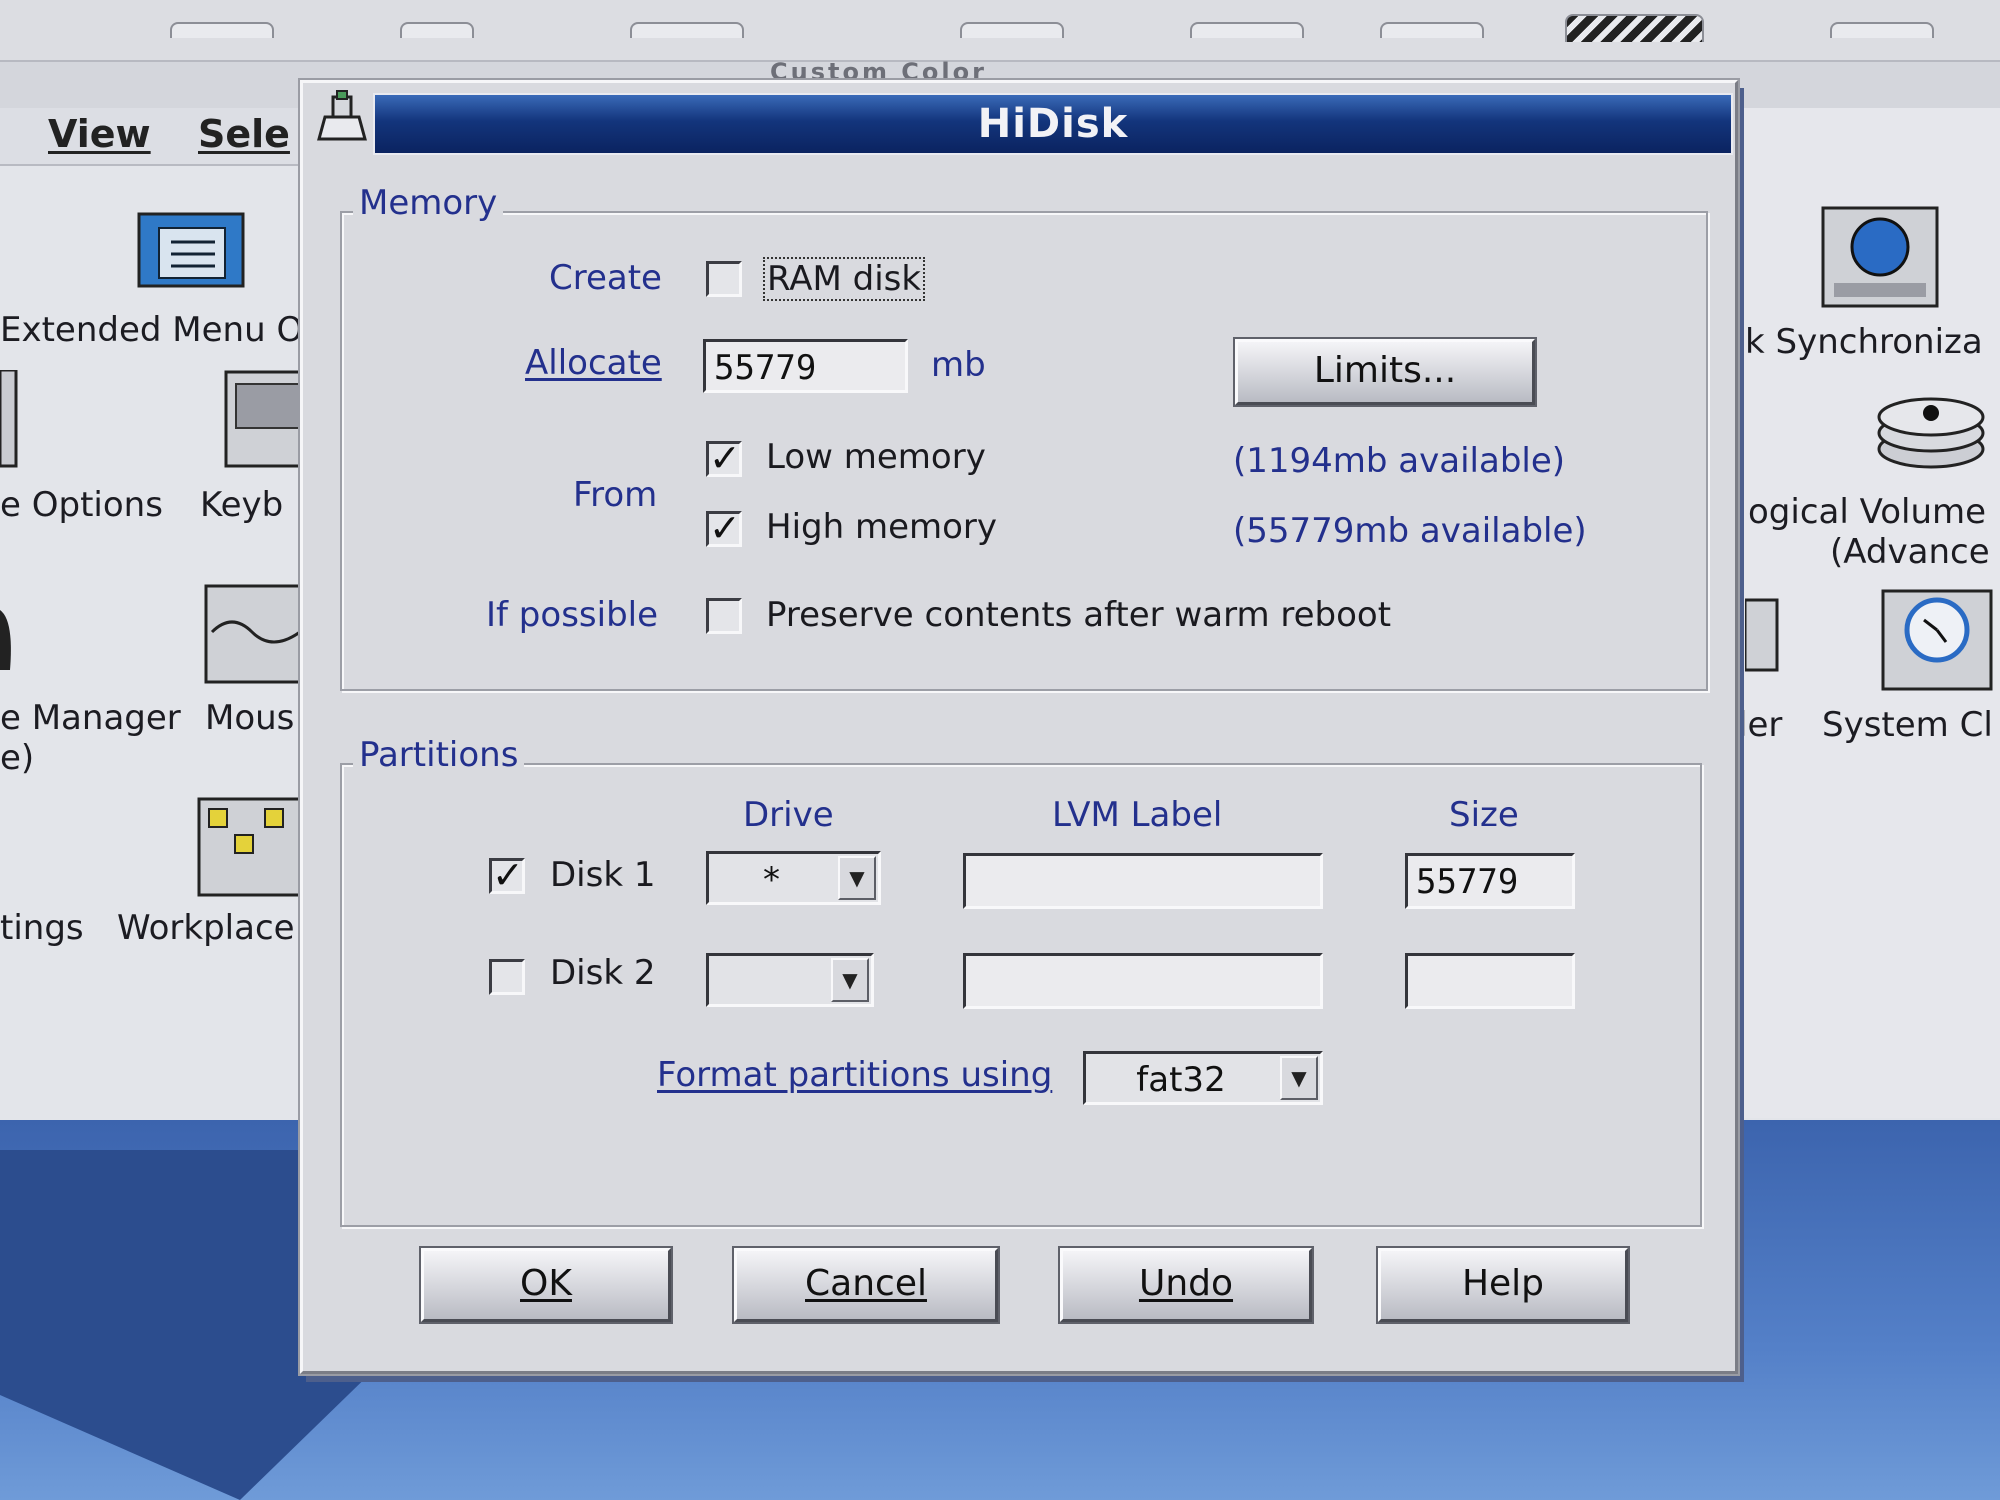 The height and width of the screenshot is (1500, 2000). What do you see at coordinates (788, 815) in the screenshot?
I see `drive-header: Drive` at bounding box center [788, 815].